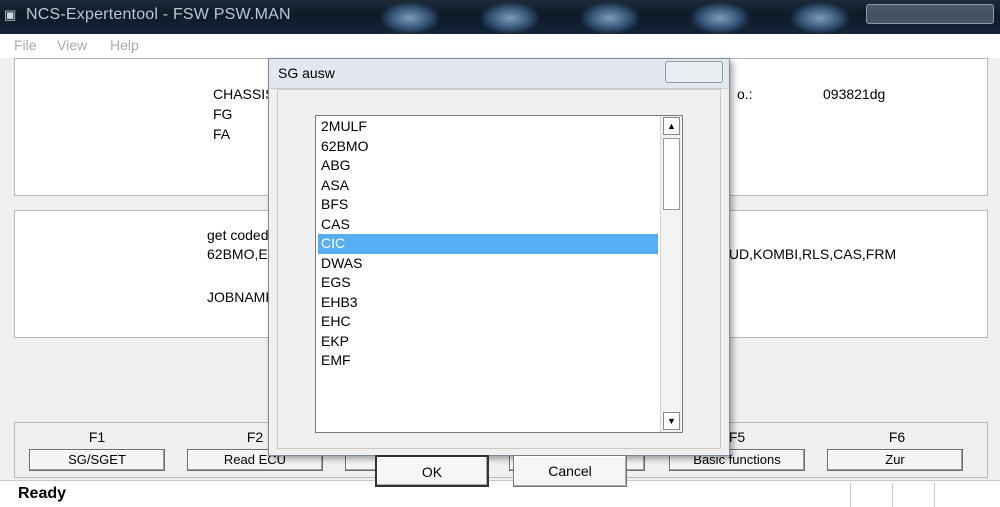 This screenshot has width=1000, height=507. Describe the element at coordinates (671, 274) in the screenshot. I see `list-scrollbar: ▲ ▼` at that location.